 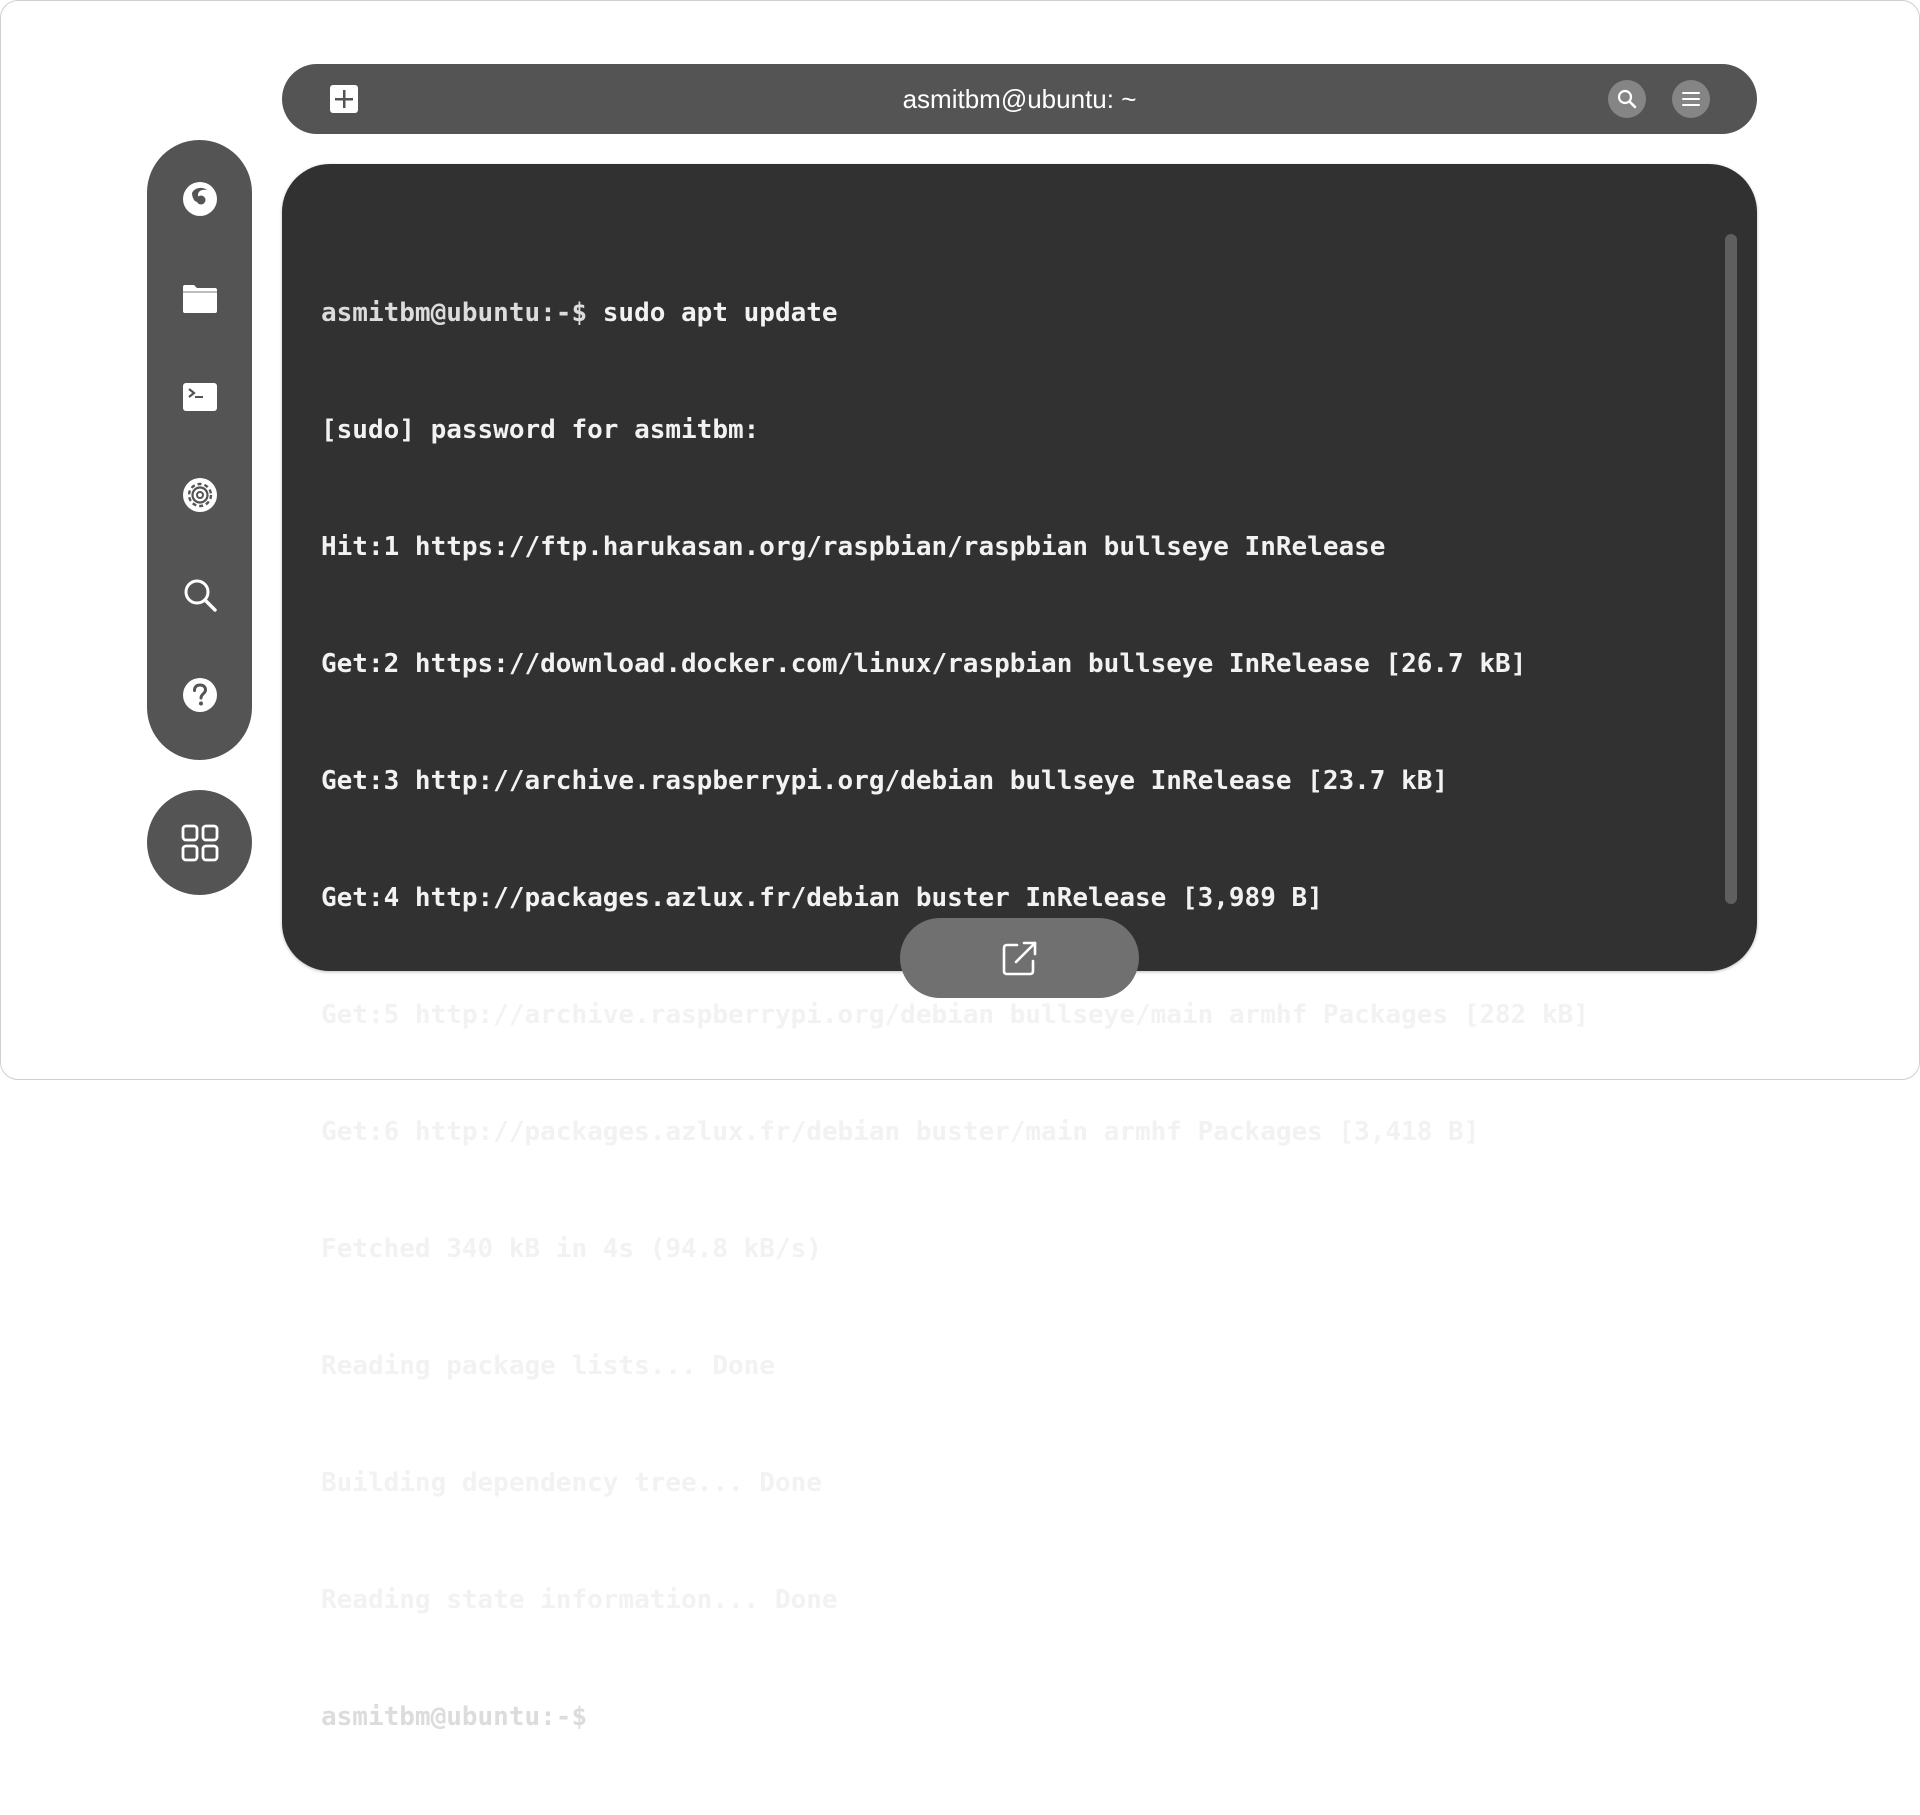 I want to click on terminal-icon, so click(x=200, y=397).